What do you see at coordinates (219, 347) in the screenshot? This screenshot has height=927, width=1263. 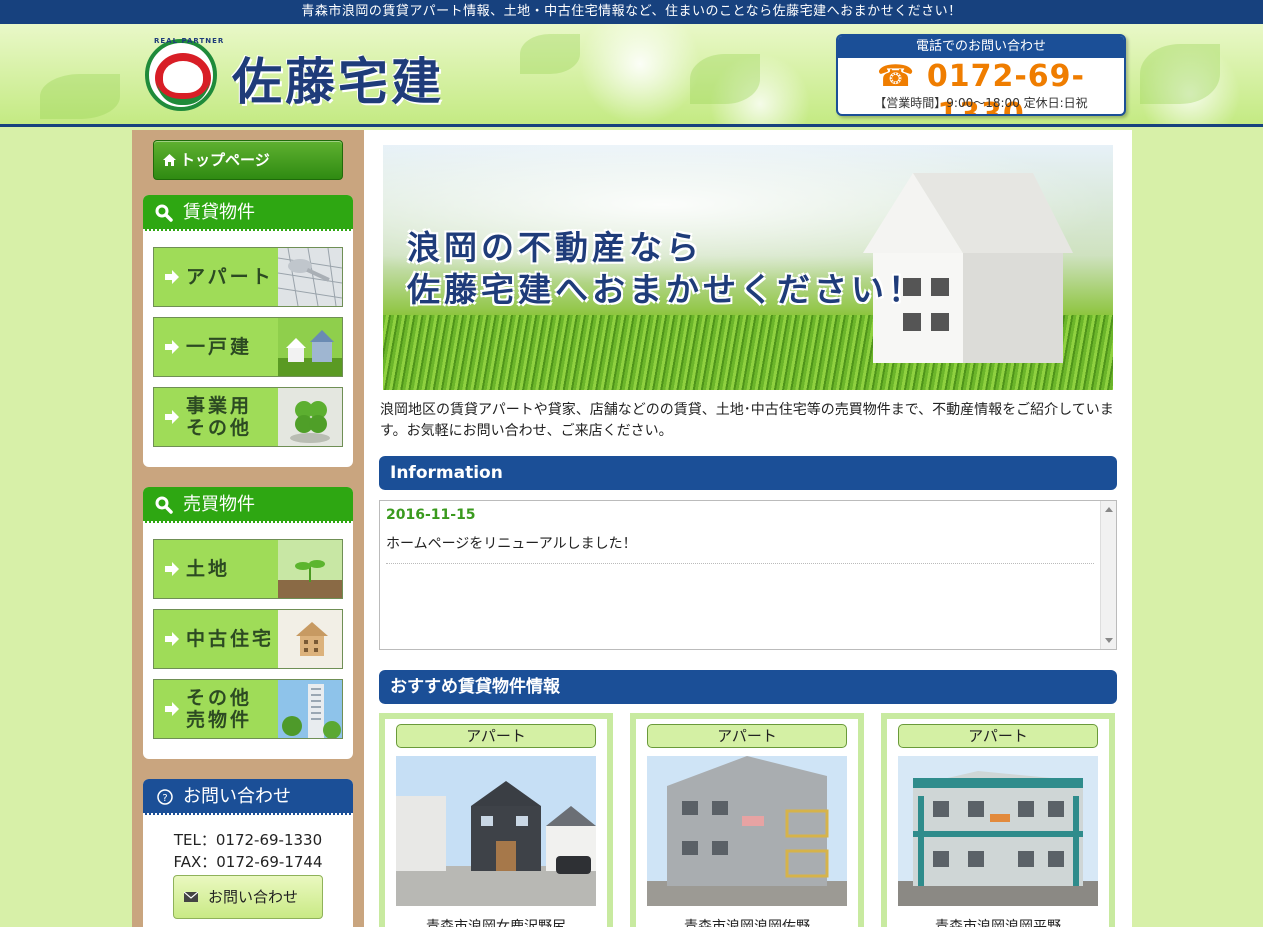 I see `sidebar-item-label: 一戸建` at bounding box center [219, 347].